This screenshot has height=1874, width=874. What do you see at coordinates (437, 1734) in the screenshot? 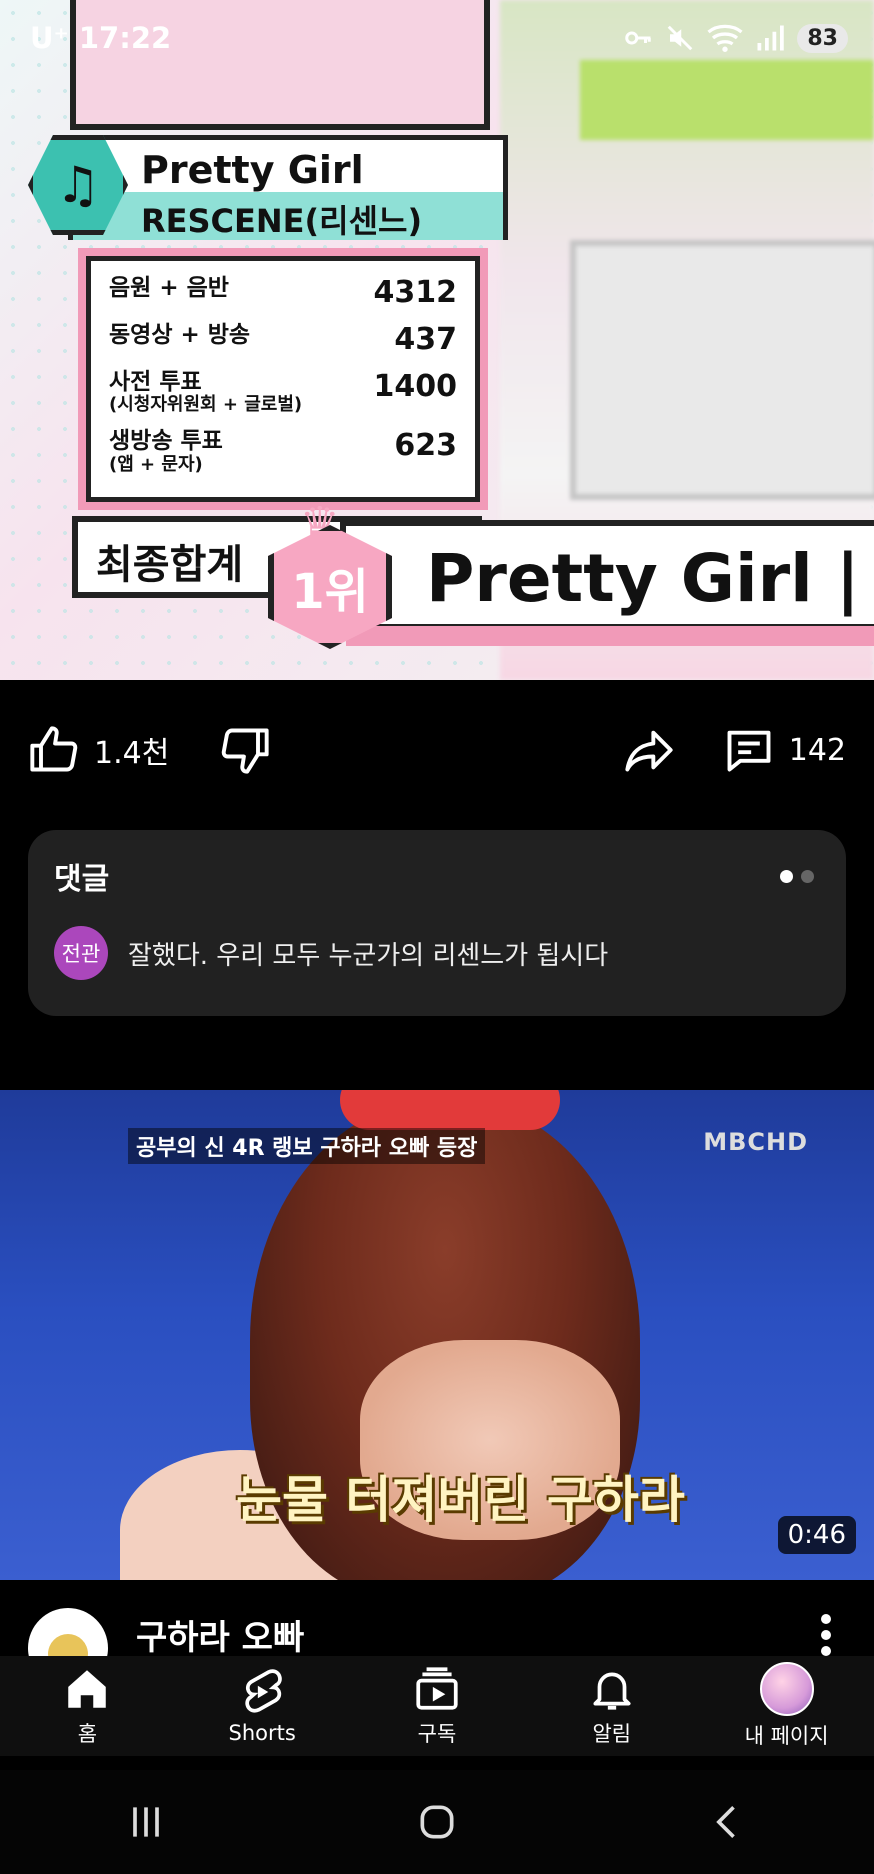
I see `nav-subscriptions-label: 구독` at bounding box center [437, 1734].